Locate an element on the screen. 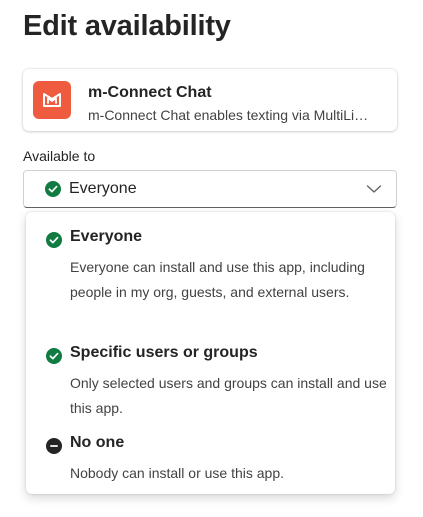 The width and height of the screenshot is (423, 517). page-title: Edit availability is located at coordinates (127, 26).